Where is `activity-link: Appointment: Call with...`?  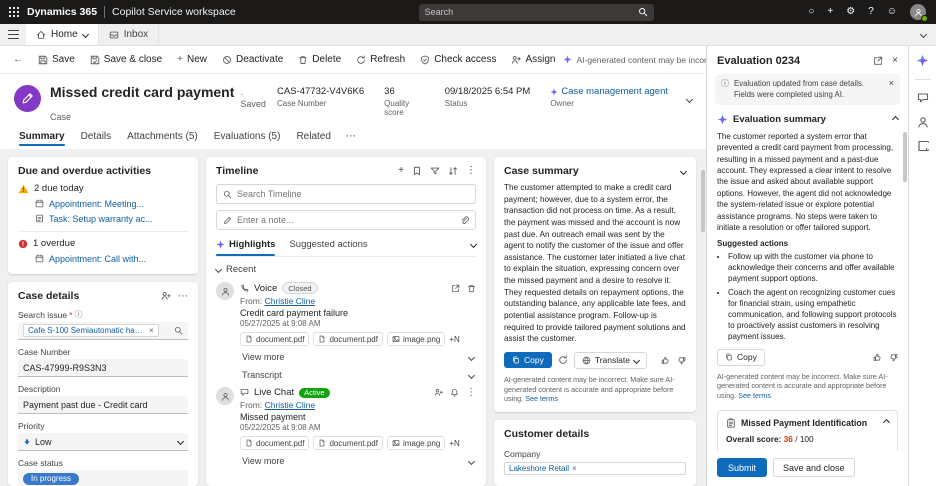
activity-link: Appointment: Call with... is located at coordinates (103, 258).